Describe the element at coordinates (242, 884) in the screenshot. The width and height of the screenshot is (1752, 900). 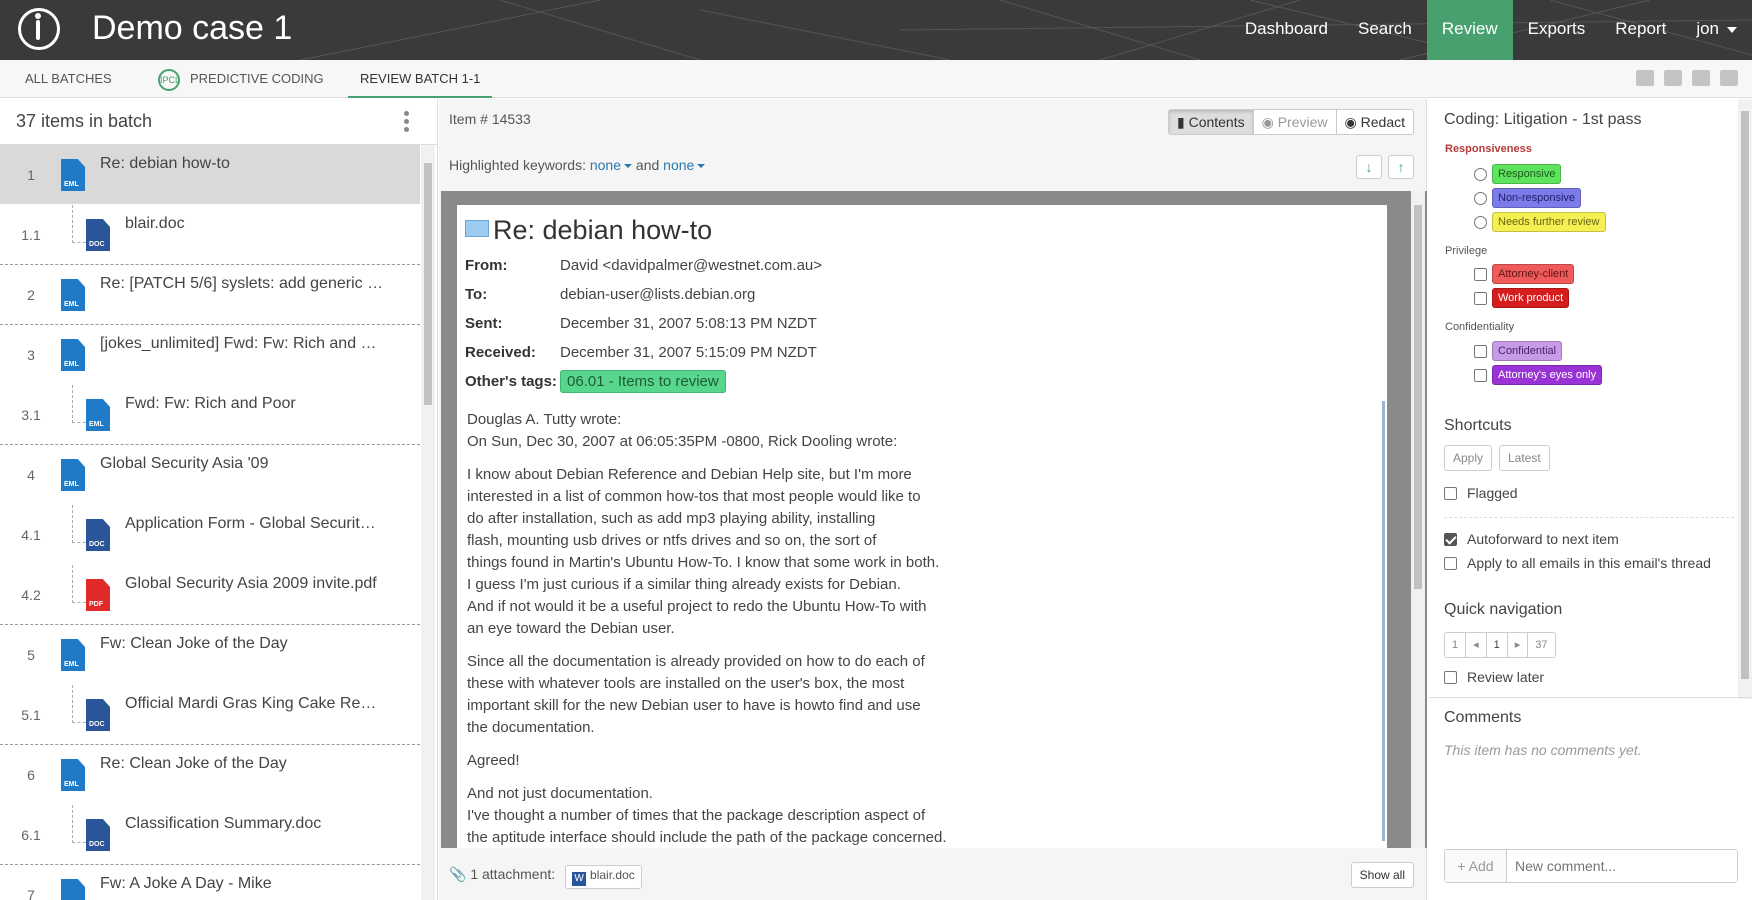
I see `row-label: Fw: A Joke A Day - Mike` at that location.